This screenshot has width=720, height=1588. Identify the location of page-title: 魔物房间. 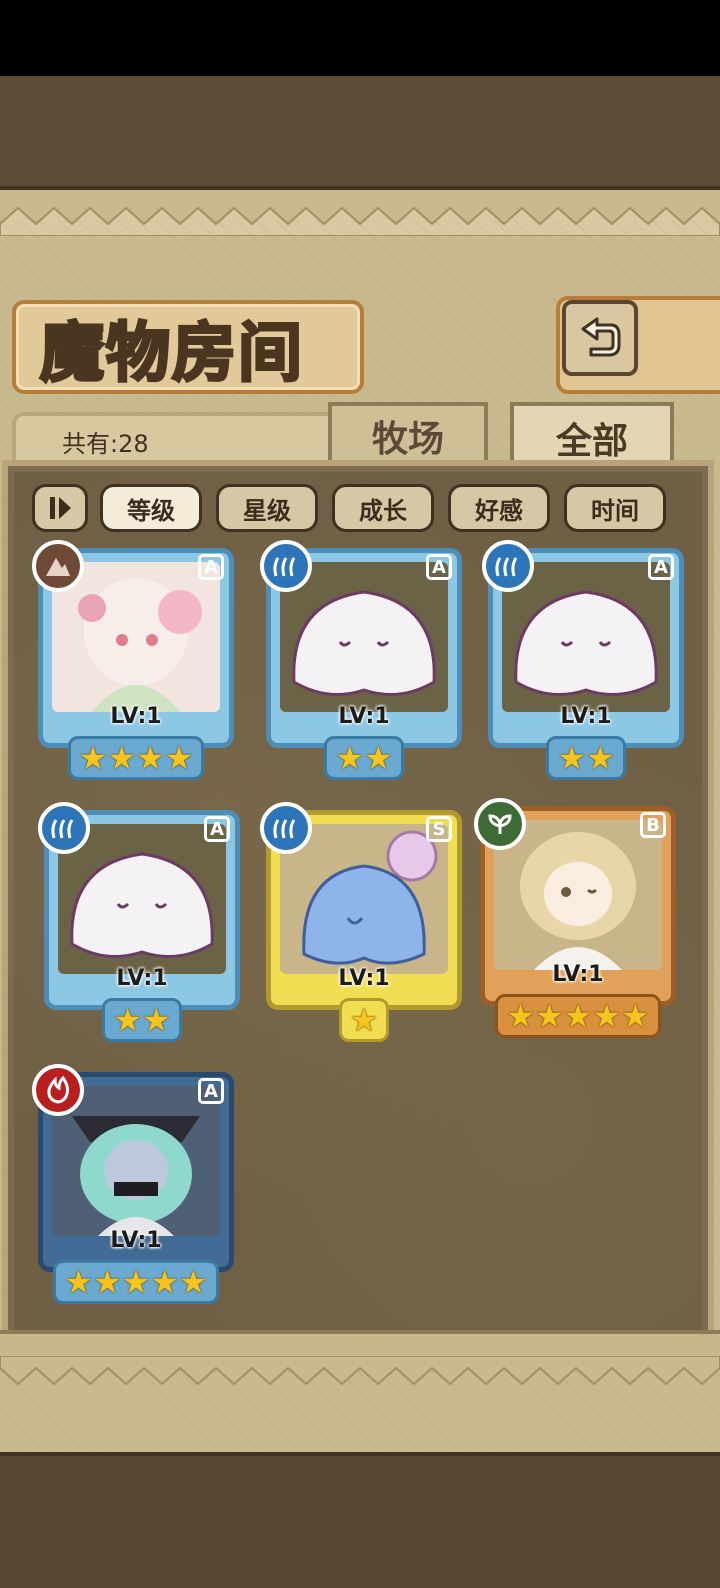
(171, 354).